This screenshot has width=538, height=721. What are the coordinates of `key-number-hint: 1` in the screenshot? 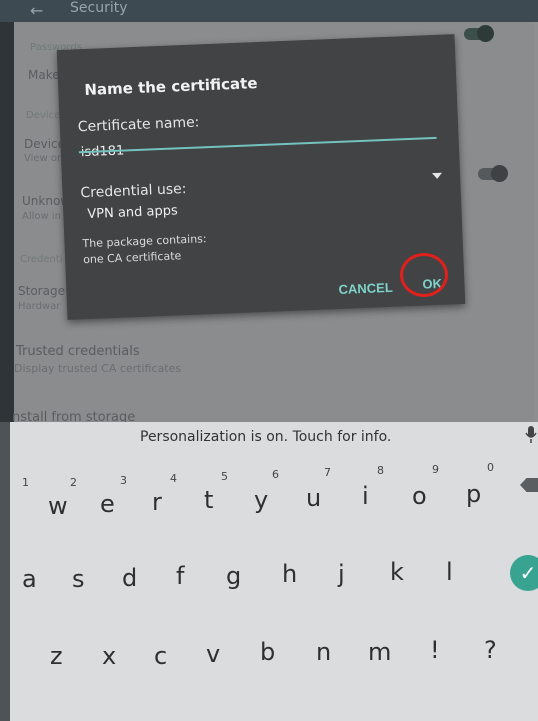 It's located at (25, 482).